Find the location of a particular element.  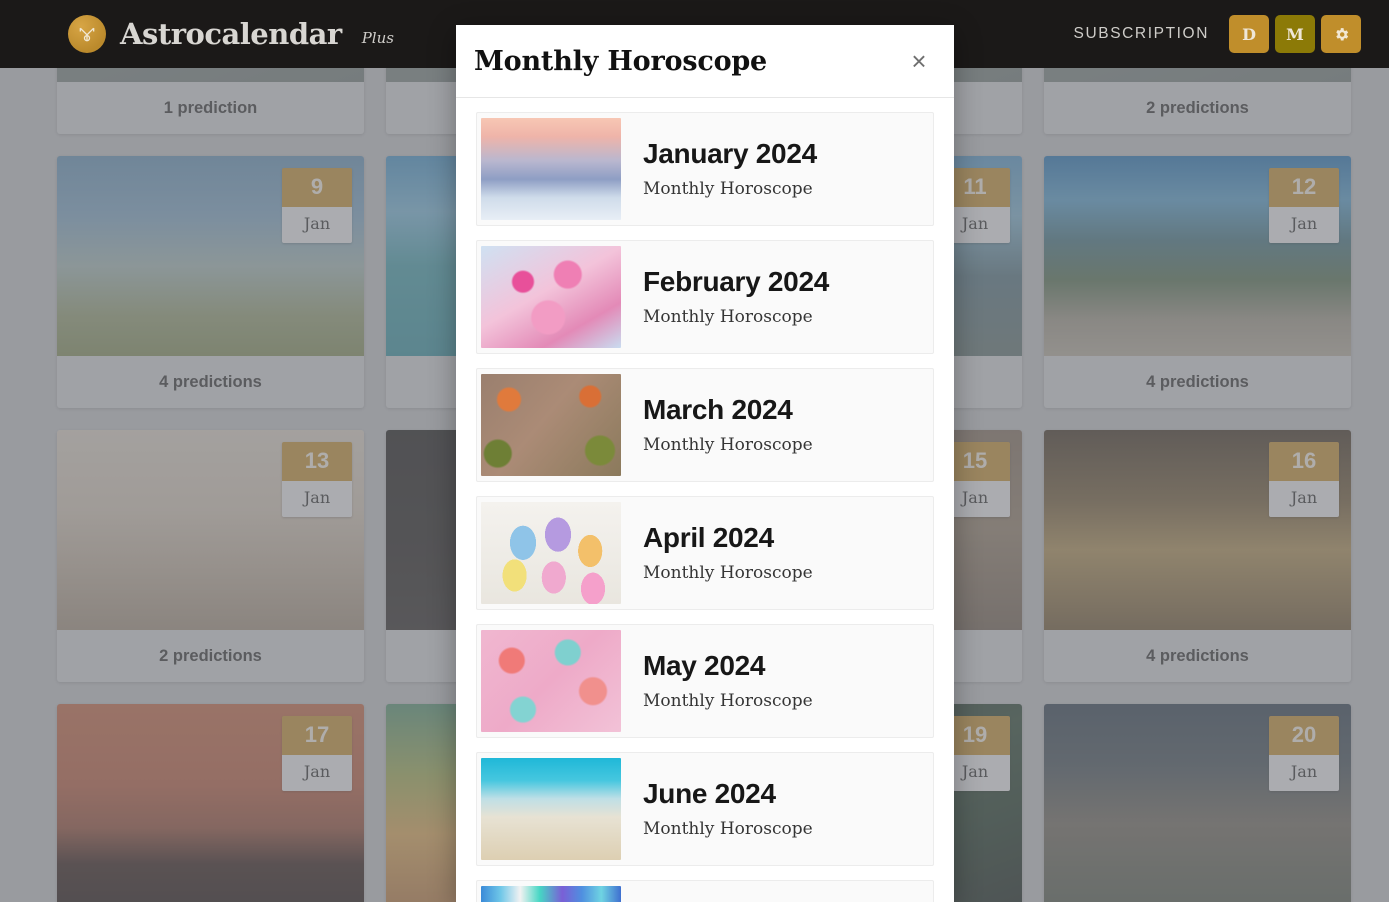

month-list-item: January 2024 Monthly Horoscope is located at coordinates (705, 169).